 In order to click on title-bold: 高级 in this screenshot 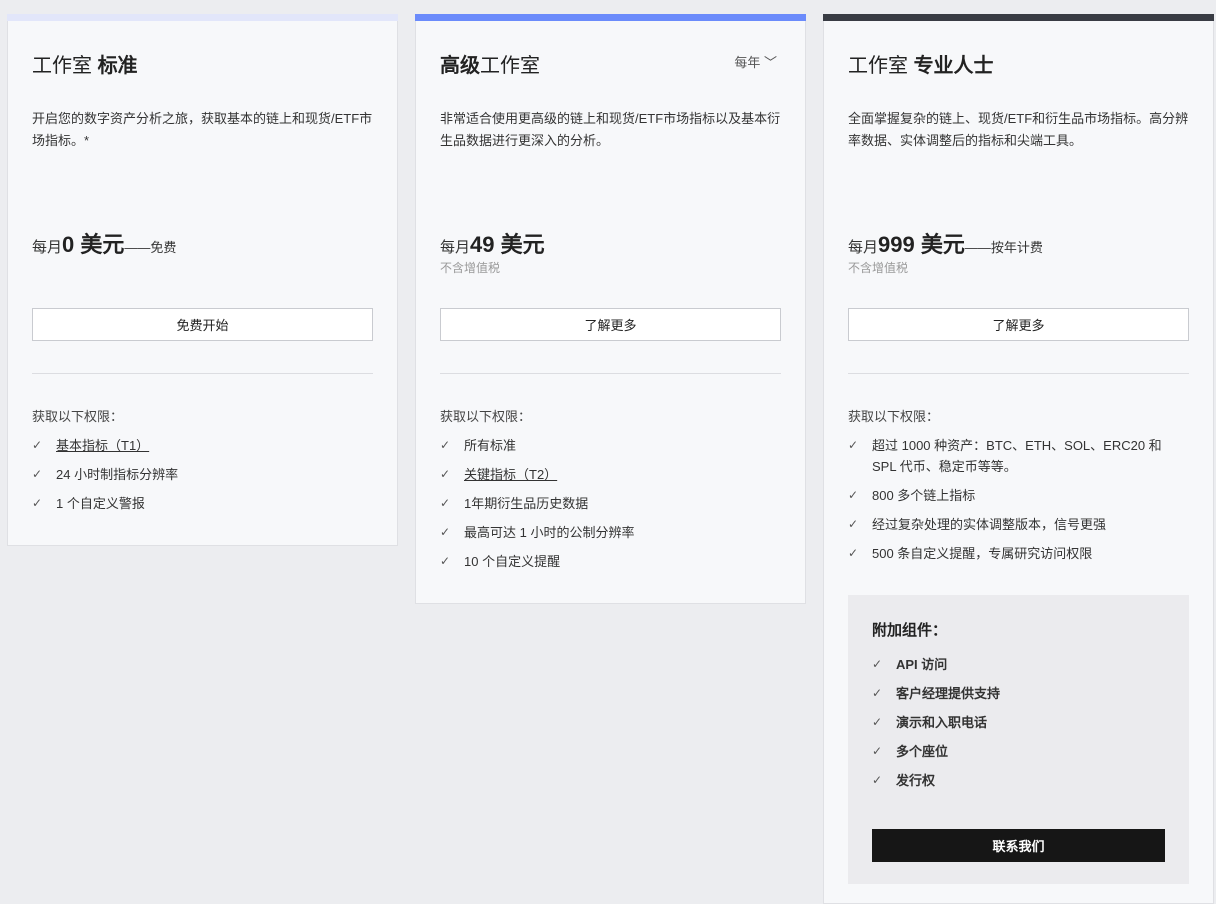, I will do `click(460, 66)`.